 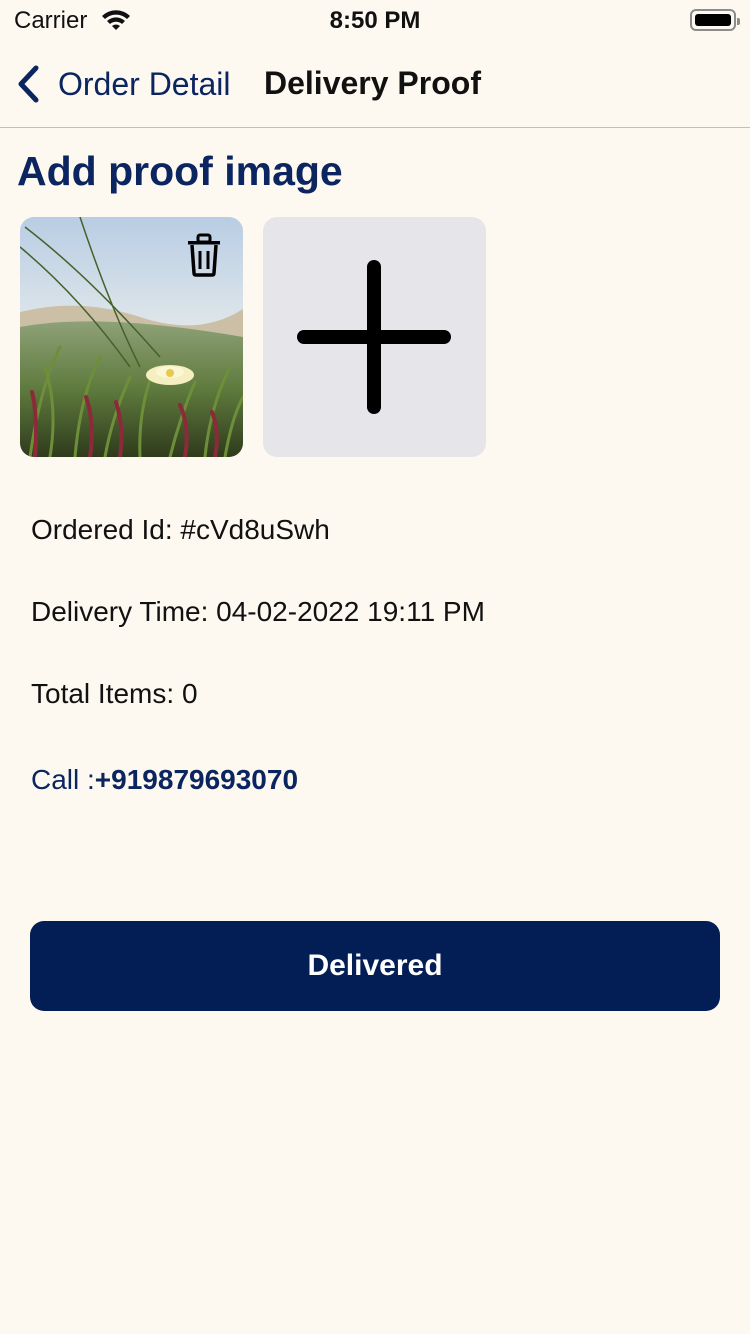 I want to click on call-number: +919879693070, so click(x=196, y=779).